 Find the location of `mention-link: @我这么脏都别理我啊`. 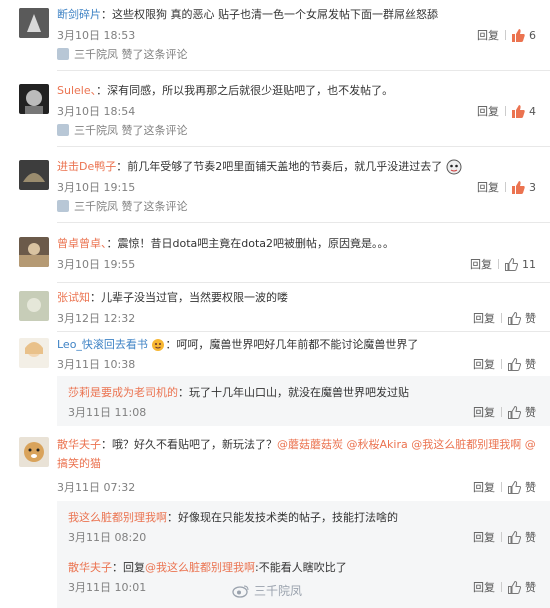

mention-link: @我这么脏都别理我啊 is located at coordinates (200, 567).